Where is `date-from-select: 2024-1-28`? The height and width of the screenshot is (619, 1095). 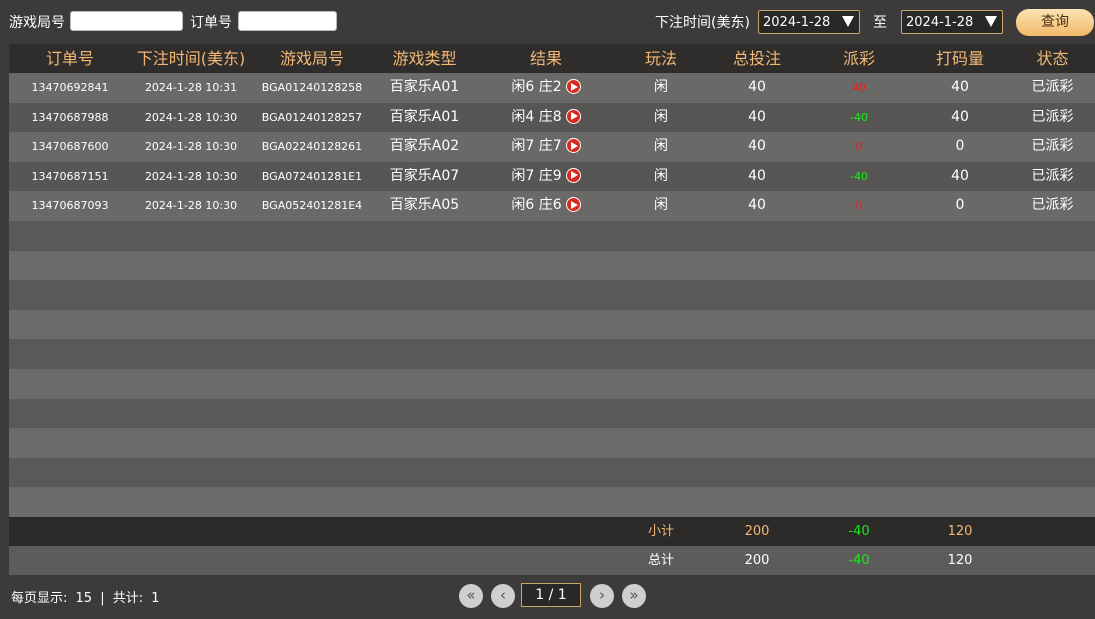 date-from-select: 2024-1-28 is located at coordinates (809, 22).